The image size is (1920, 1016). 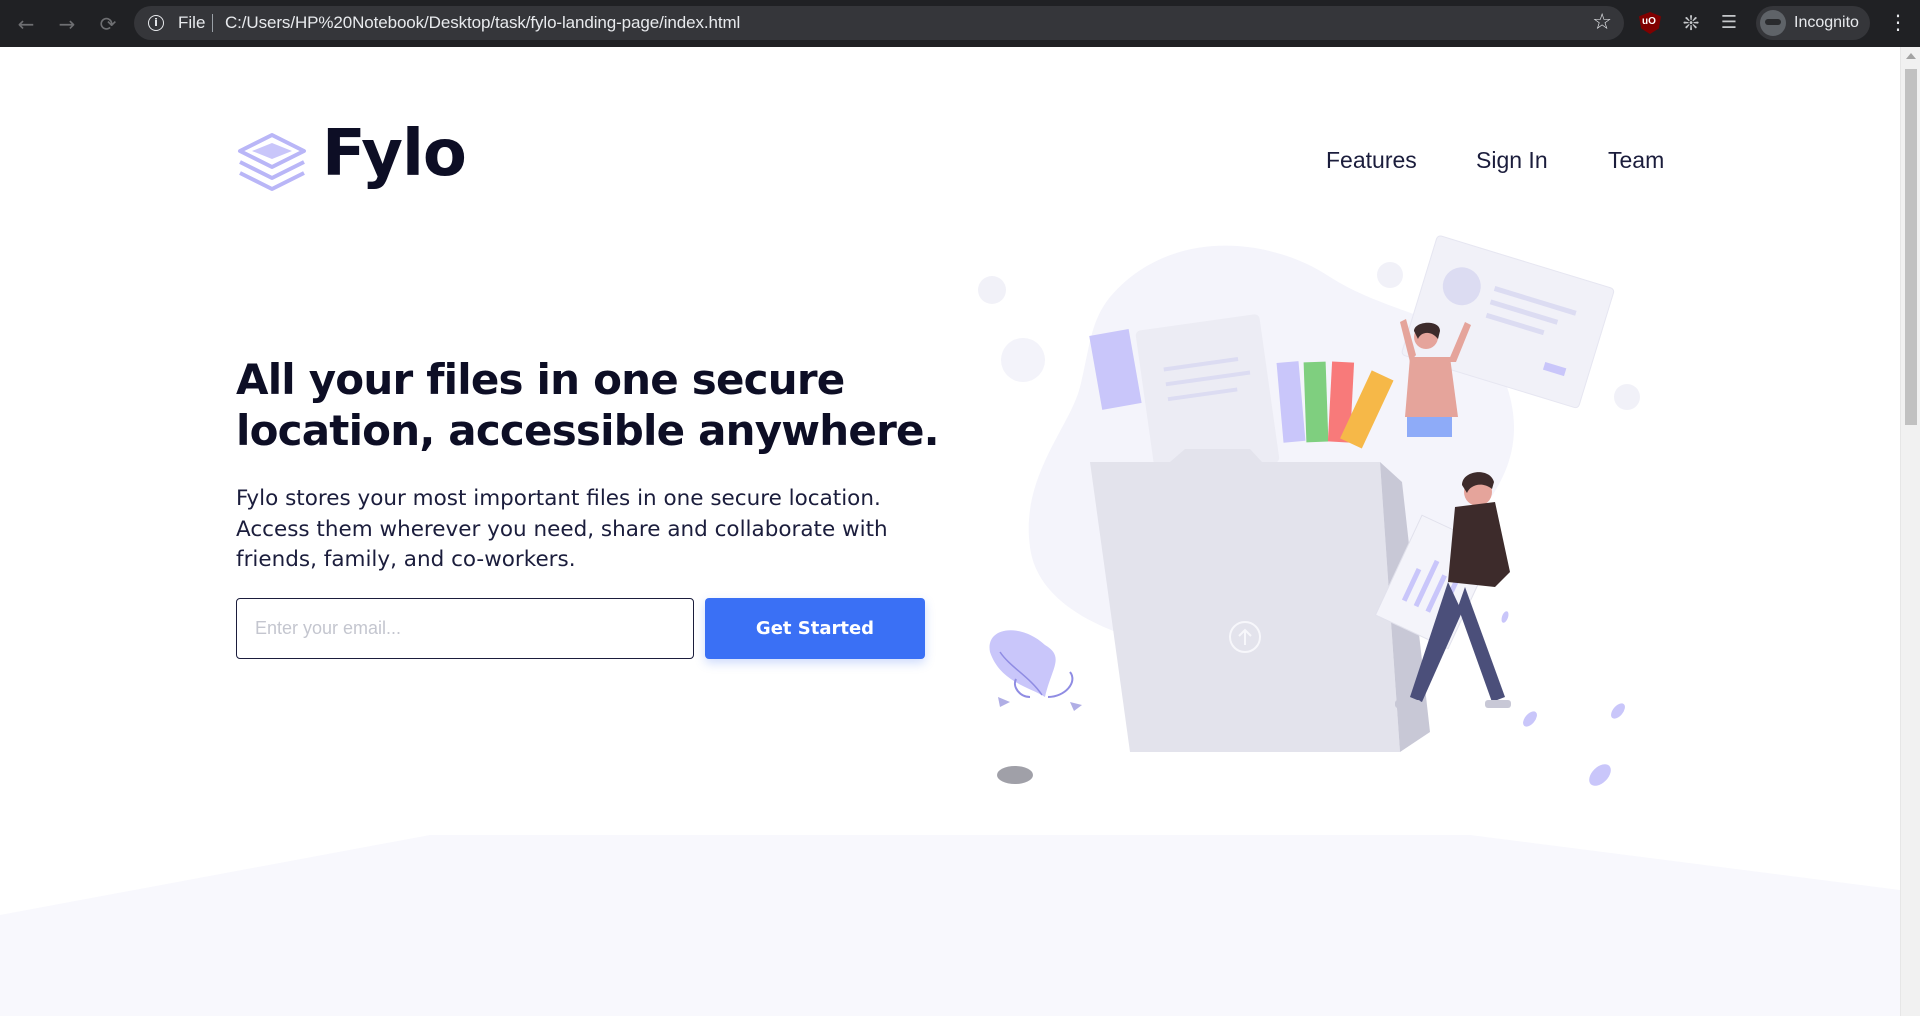 What do you see at coordinates (394, 154) in the screenshot?
I see `logo-text: Fylo` at bounding box center [394, 154].